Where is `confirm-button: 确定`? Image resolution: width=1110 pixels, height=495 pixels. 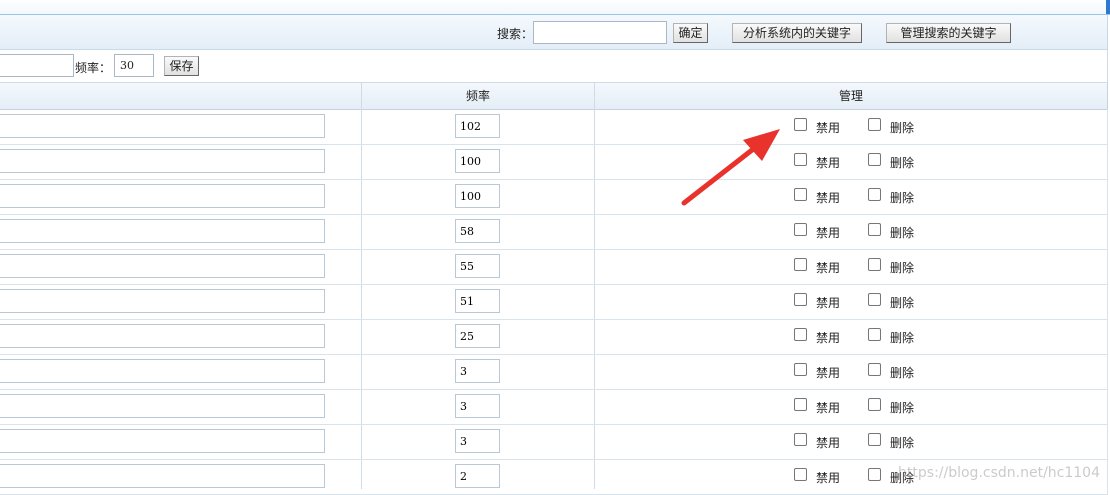 confirm-button: 确定 is located at coordinates (690, 33).